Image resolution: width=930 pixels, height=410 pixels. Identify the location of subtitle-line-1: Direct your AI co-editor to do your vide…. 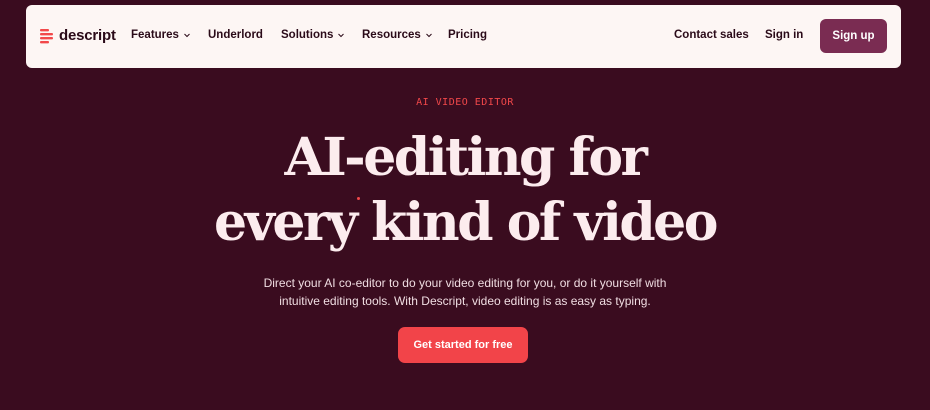
(465, 283).